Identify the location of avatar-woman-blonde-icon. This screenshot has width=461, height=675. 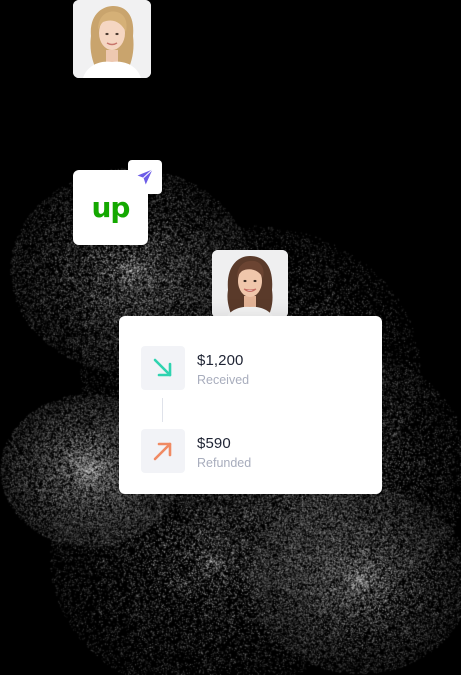
(112, 39).